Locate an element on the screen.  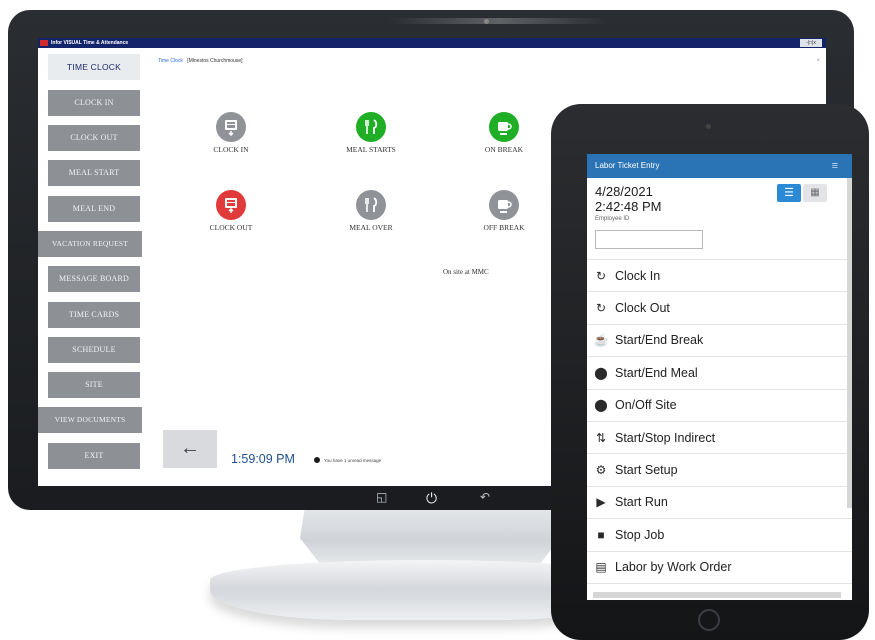
list-item-break: ☕ Start/End Break is located at coordinates (719, 341).